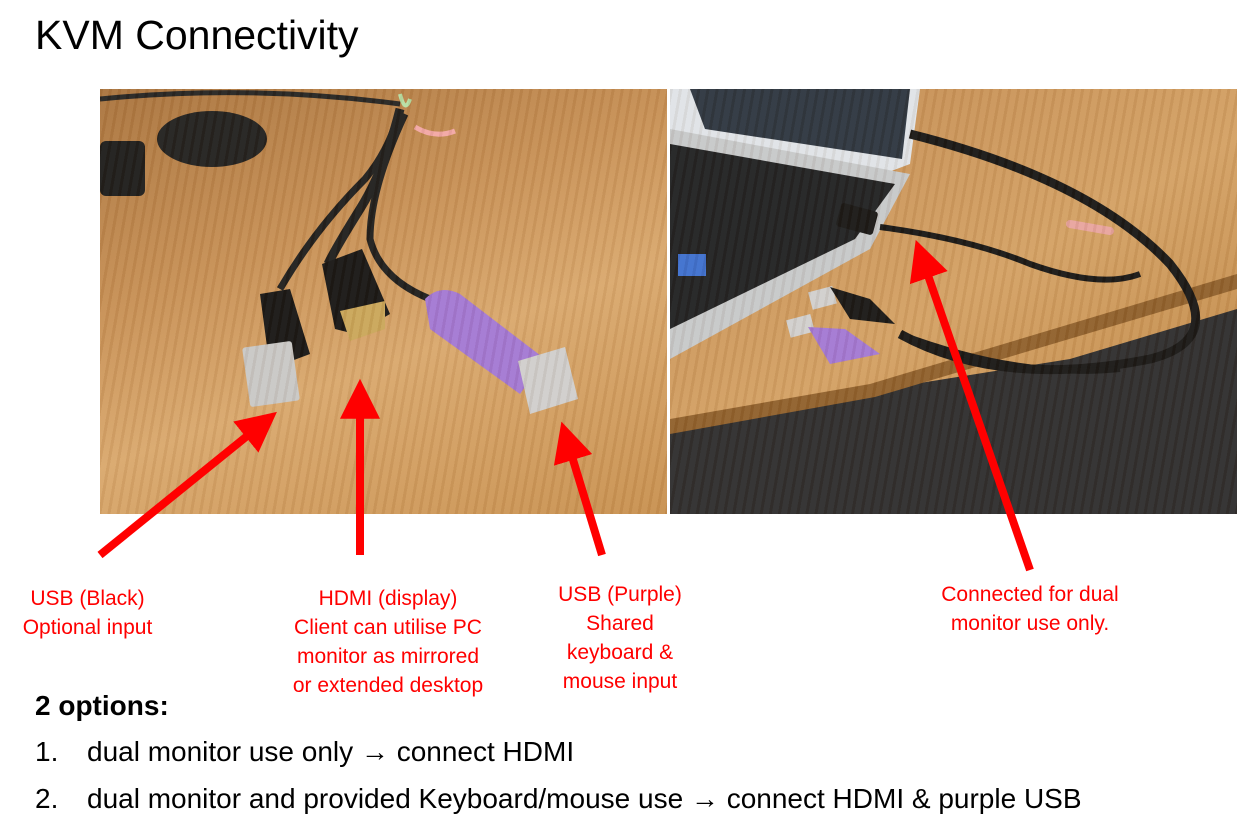  Describe the element at coordinates (87, 613) in the screenshot. I see `caption-usb-black: USB (Black) Optional input` at that location.